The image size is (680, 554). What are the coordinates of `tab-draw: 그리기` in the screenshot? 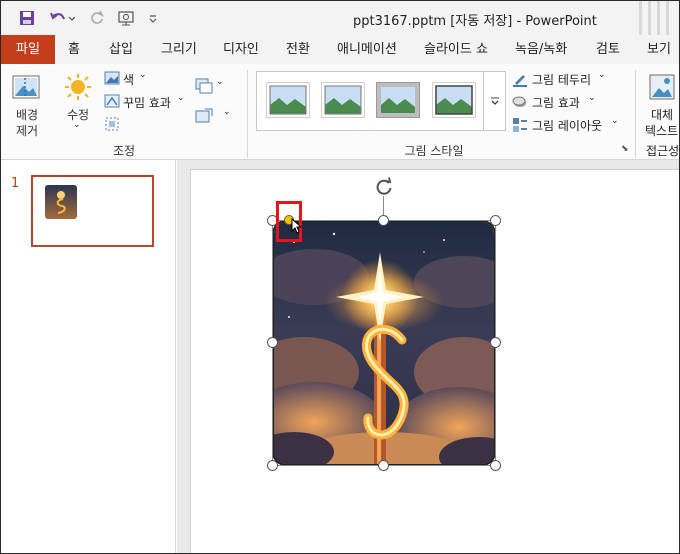 It's located at (179, 49).